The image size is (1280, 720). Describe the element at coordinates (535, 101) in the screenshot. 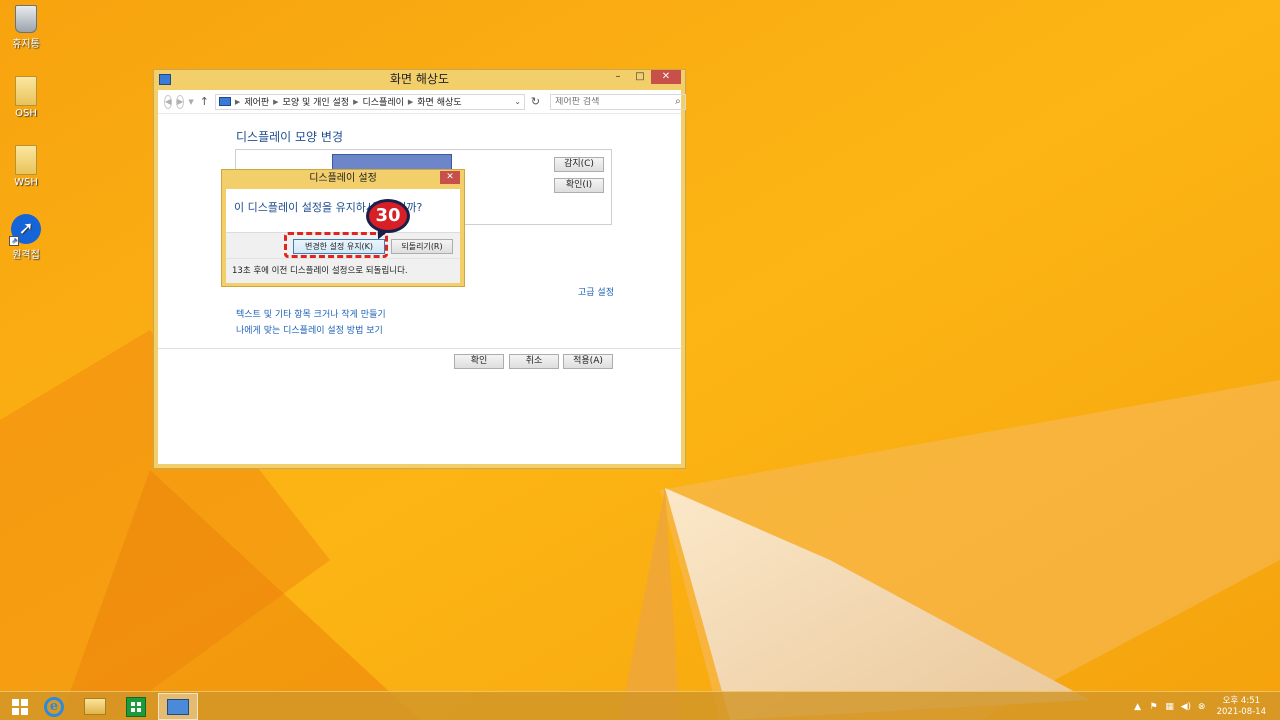

I see `refresh-icon: ↻` at that location.